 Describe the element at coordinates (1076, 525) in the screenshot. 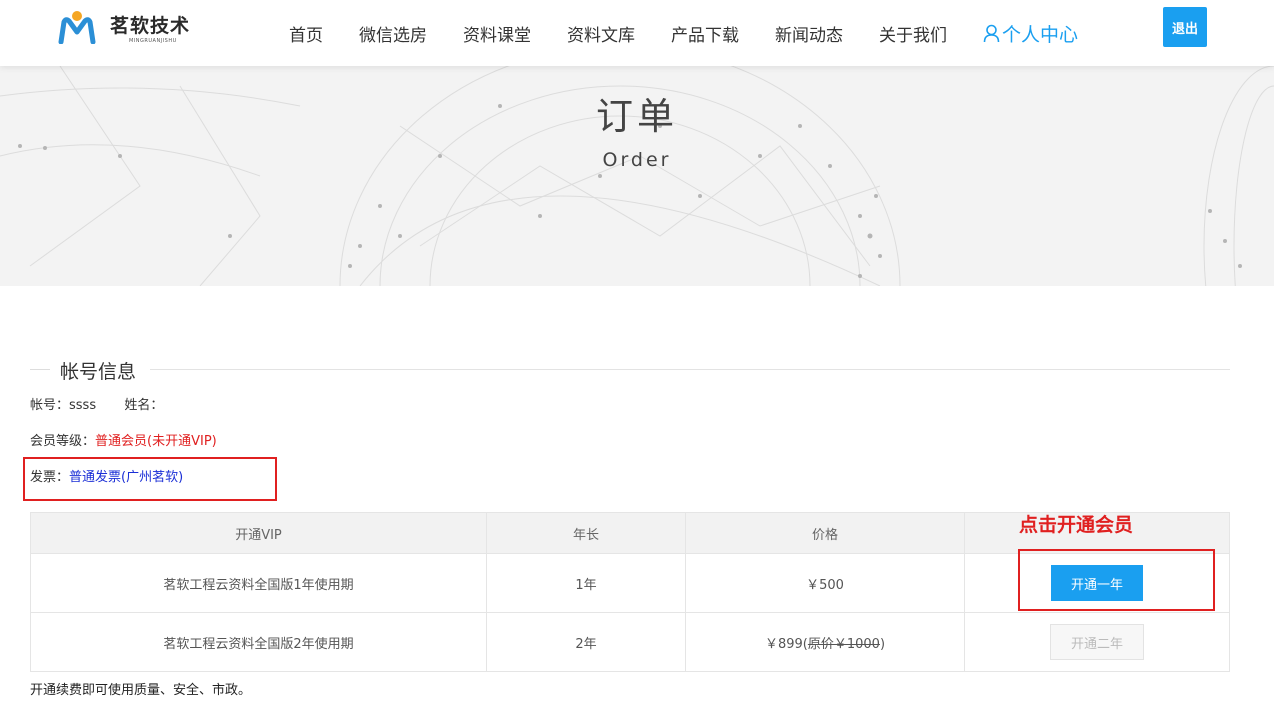

I see `annotation-text: 点击开通会员` at that location.